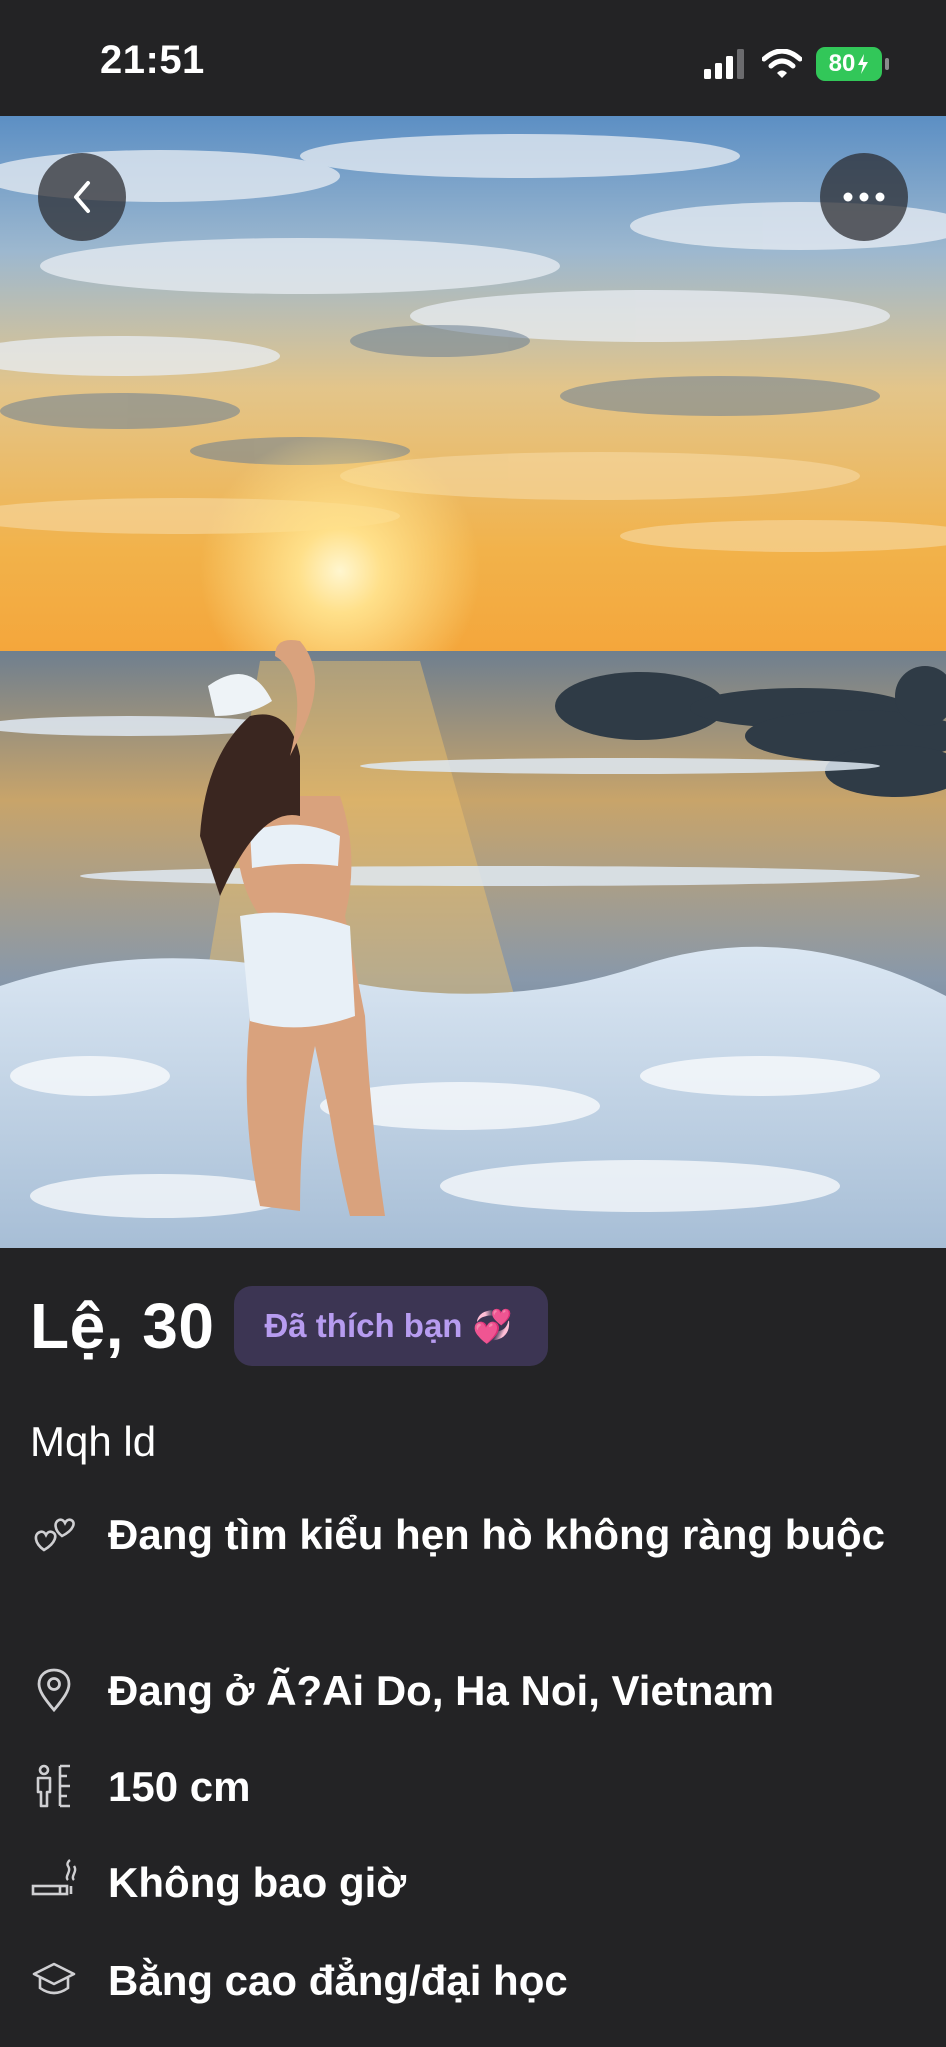 The width and height of the screenshot is (946, 2047). Describe the element at coordinates (473, 58) in the screenshot. I see `status-bar: 21:51 80` at that location.